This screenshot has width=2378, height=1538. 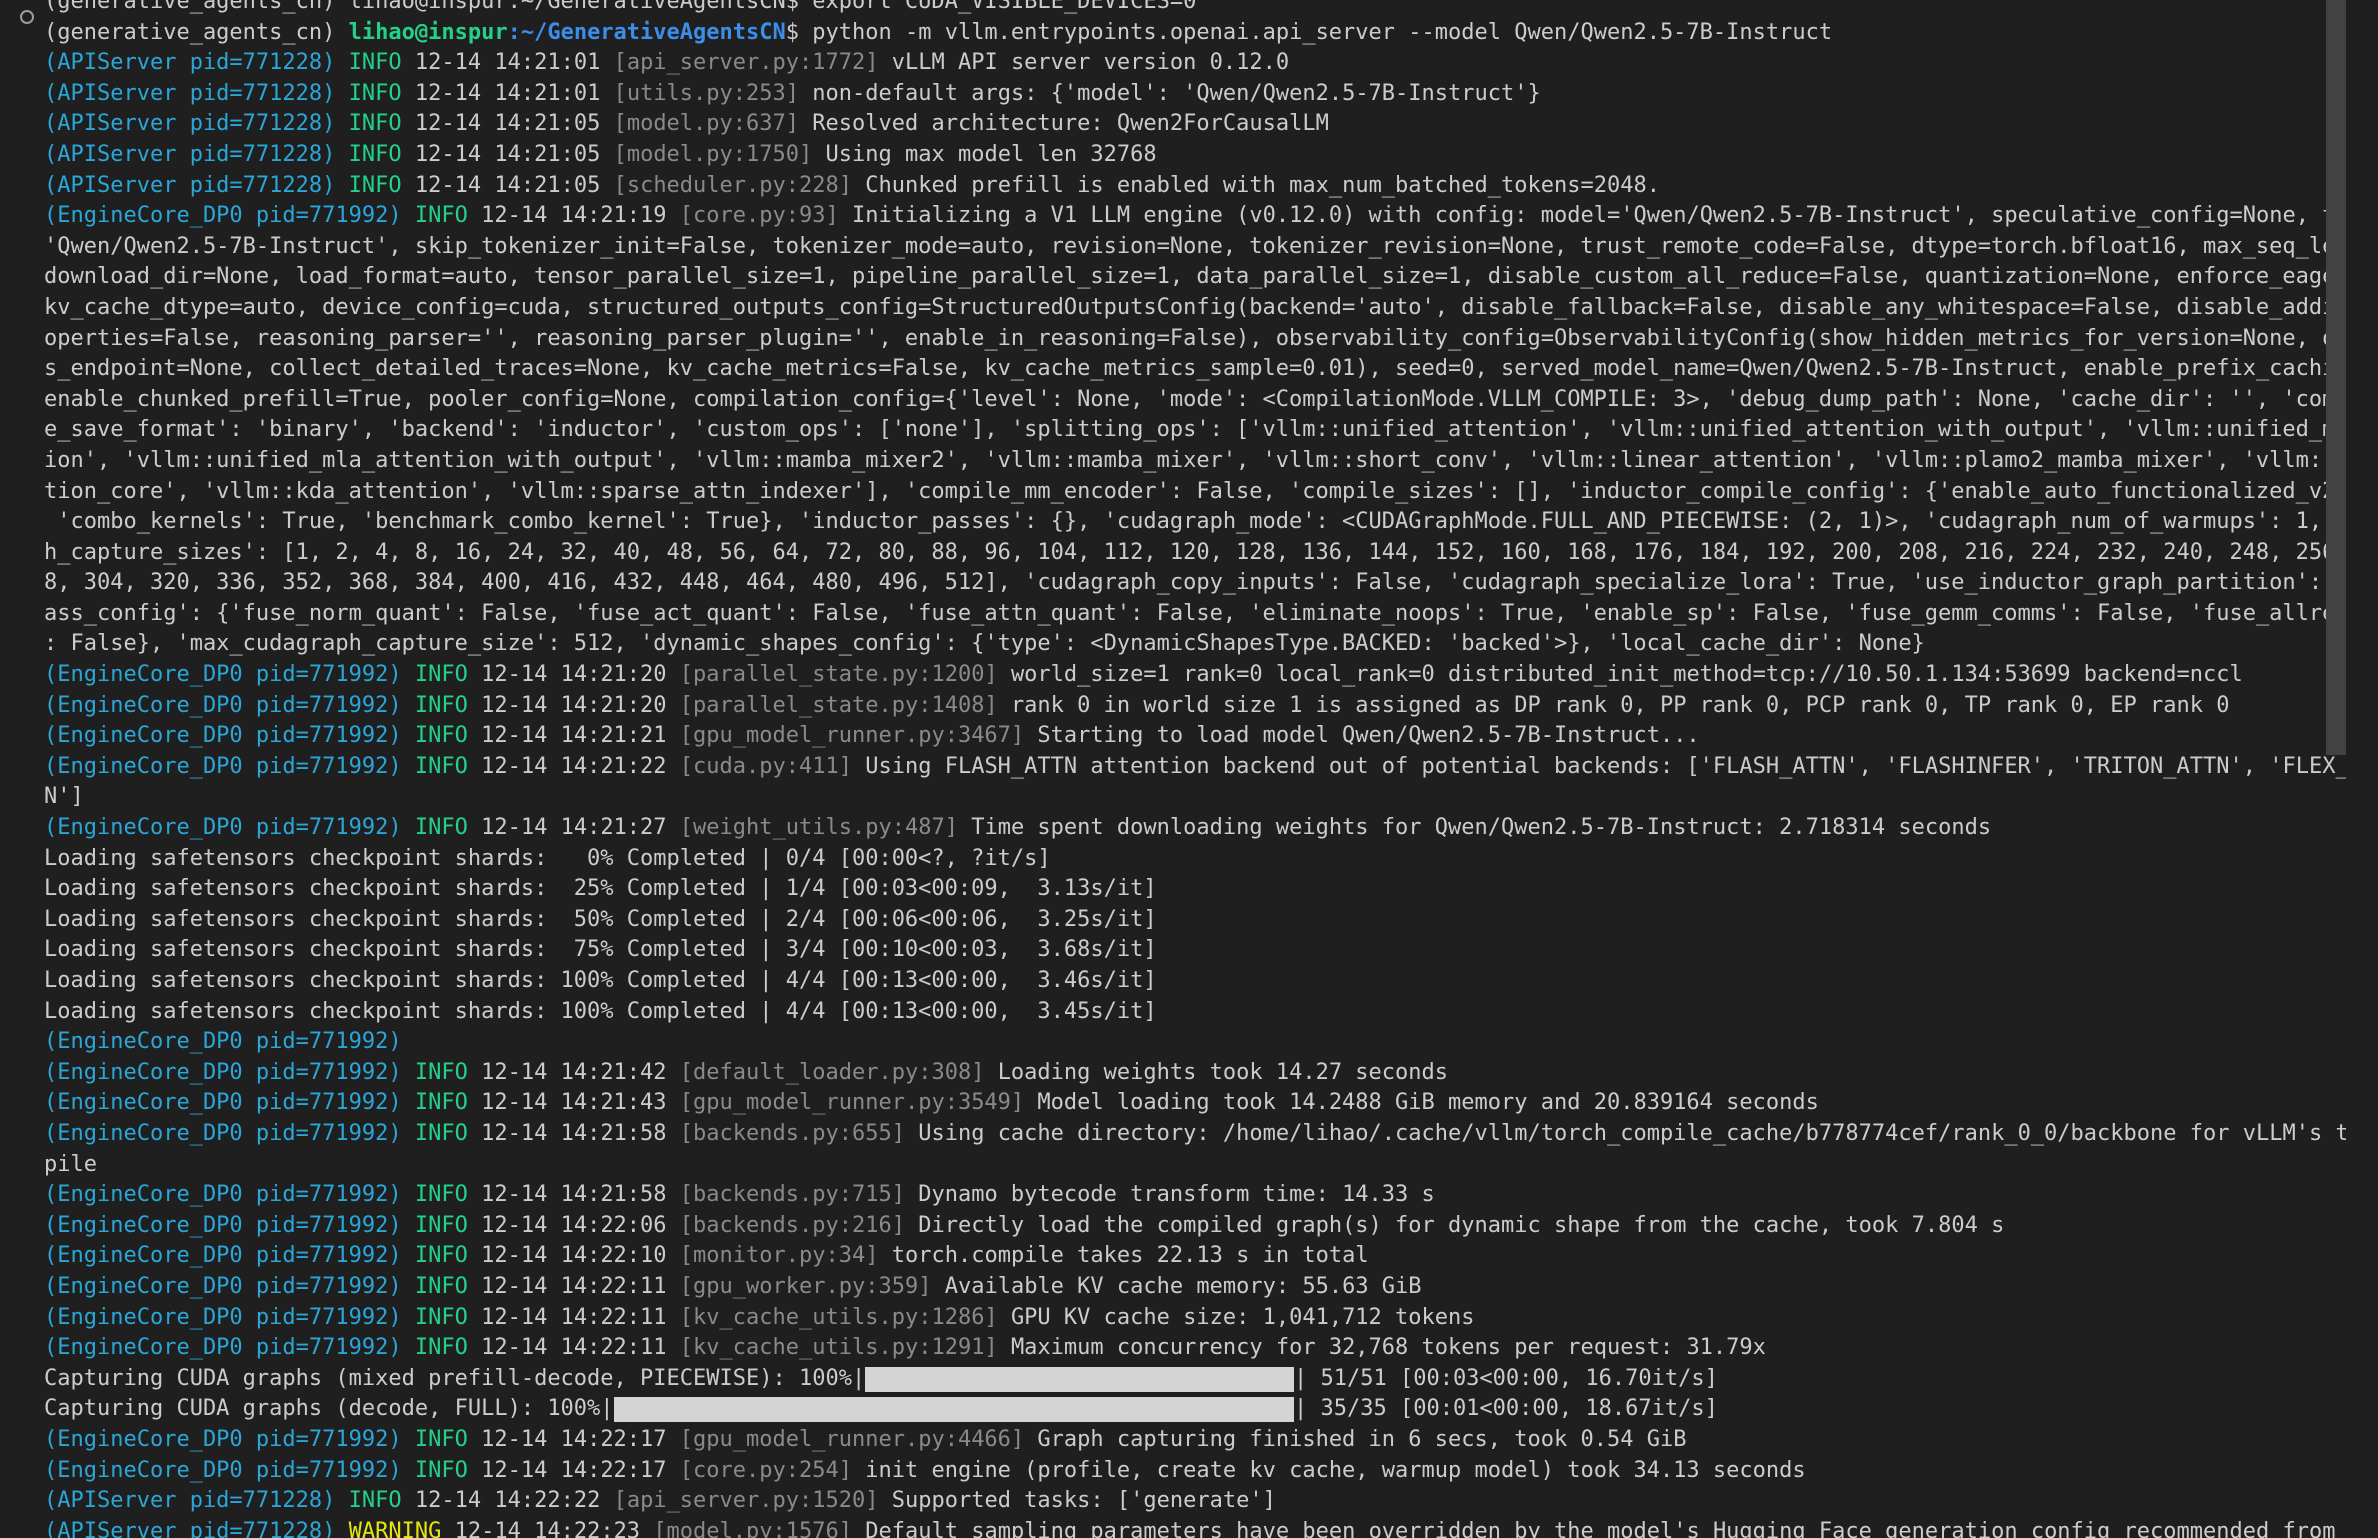 I want to click on prompt-env: (generative_agents_cn), so click(x=196, y=32).